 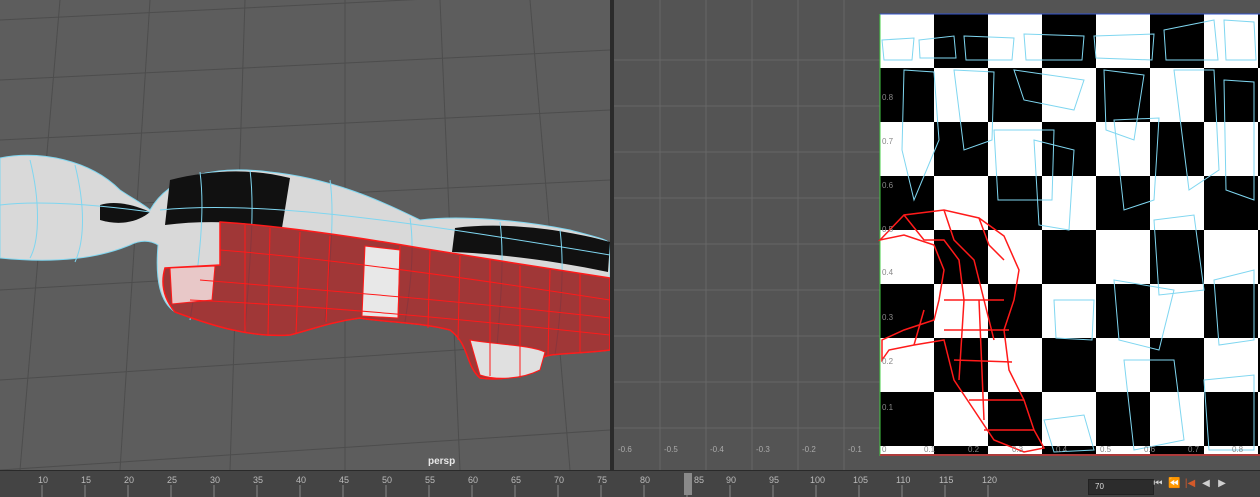 I want to click on u-label: 0.3, so click(x=1018, y=449).